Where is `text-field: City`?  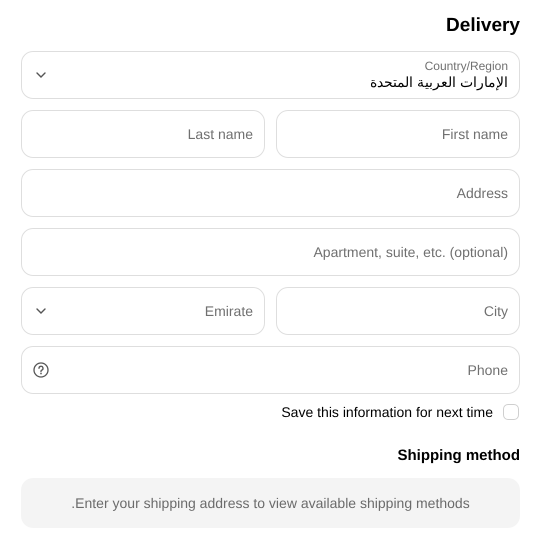
text-field: City is located at coordinates (398, 311).